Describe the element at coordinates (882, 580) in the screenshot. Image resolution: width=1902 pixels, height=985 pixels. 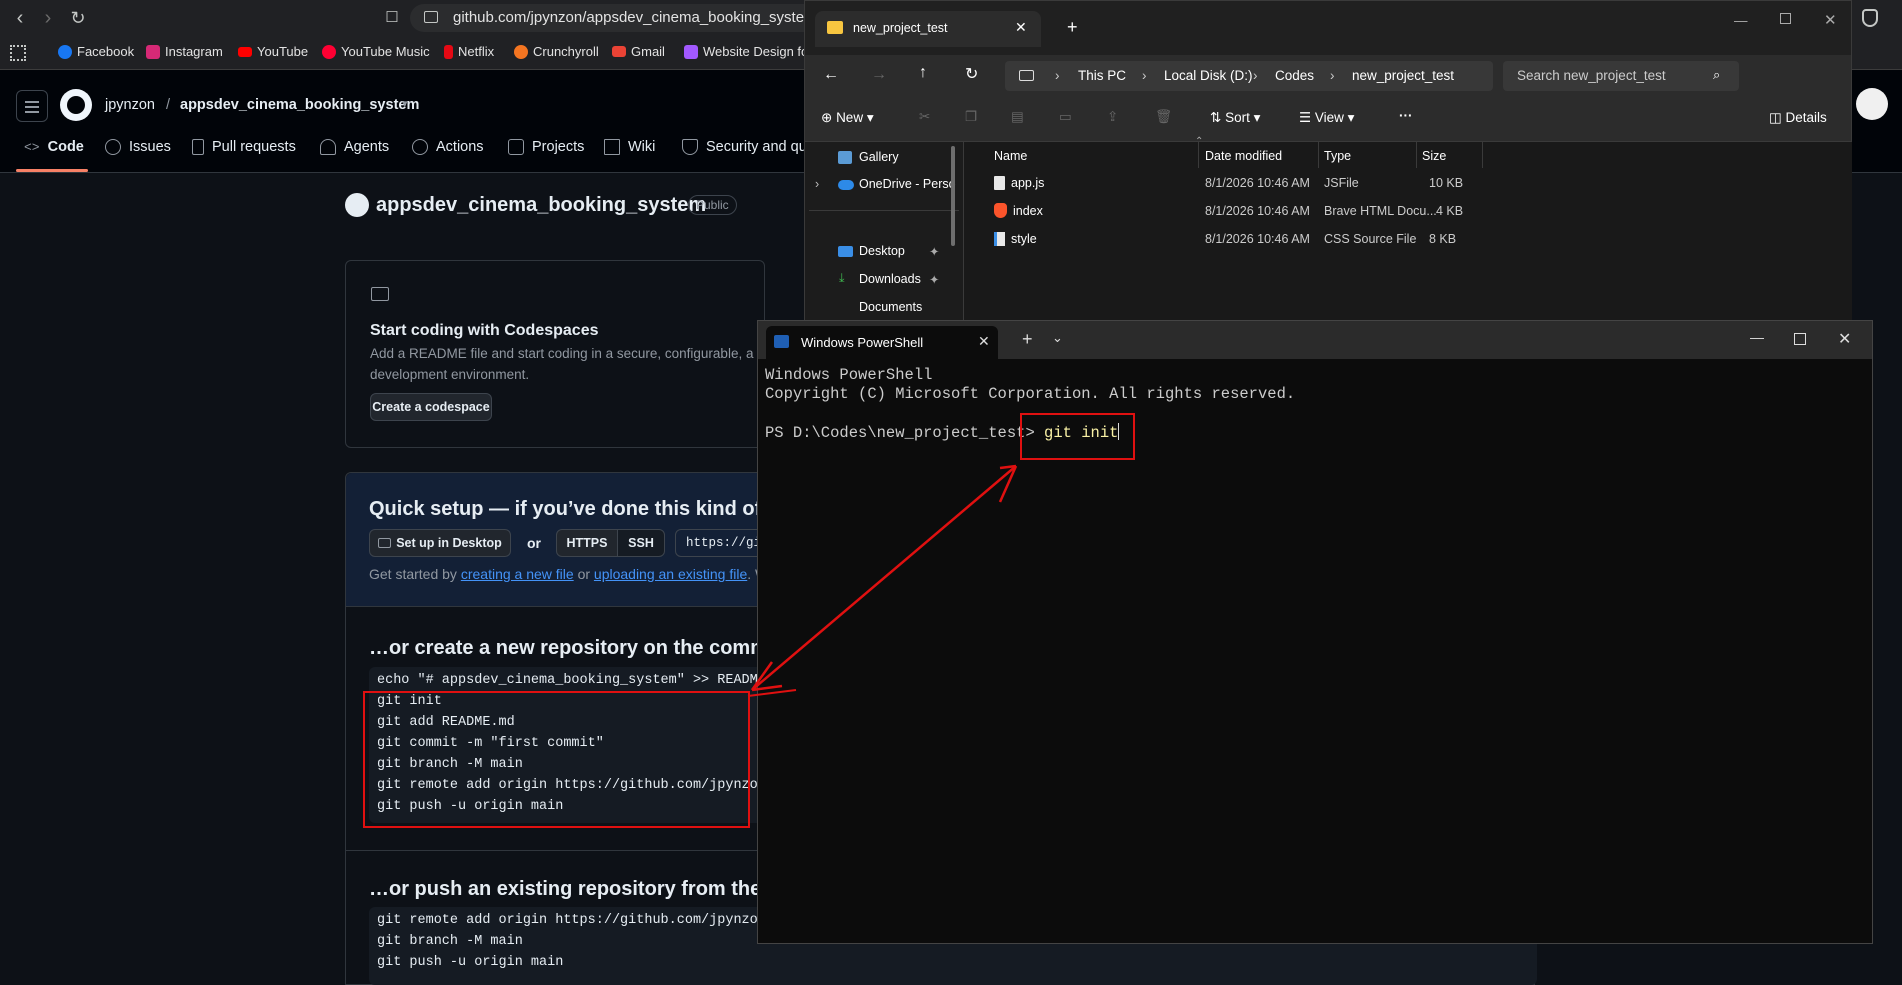
I see `annotation-arrow` at that location.